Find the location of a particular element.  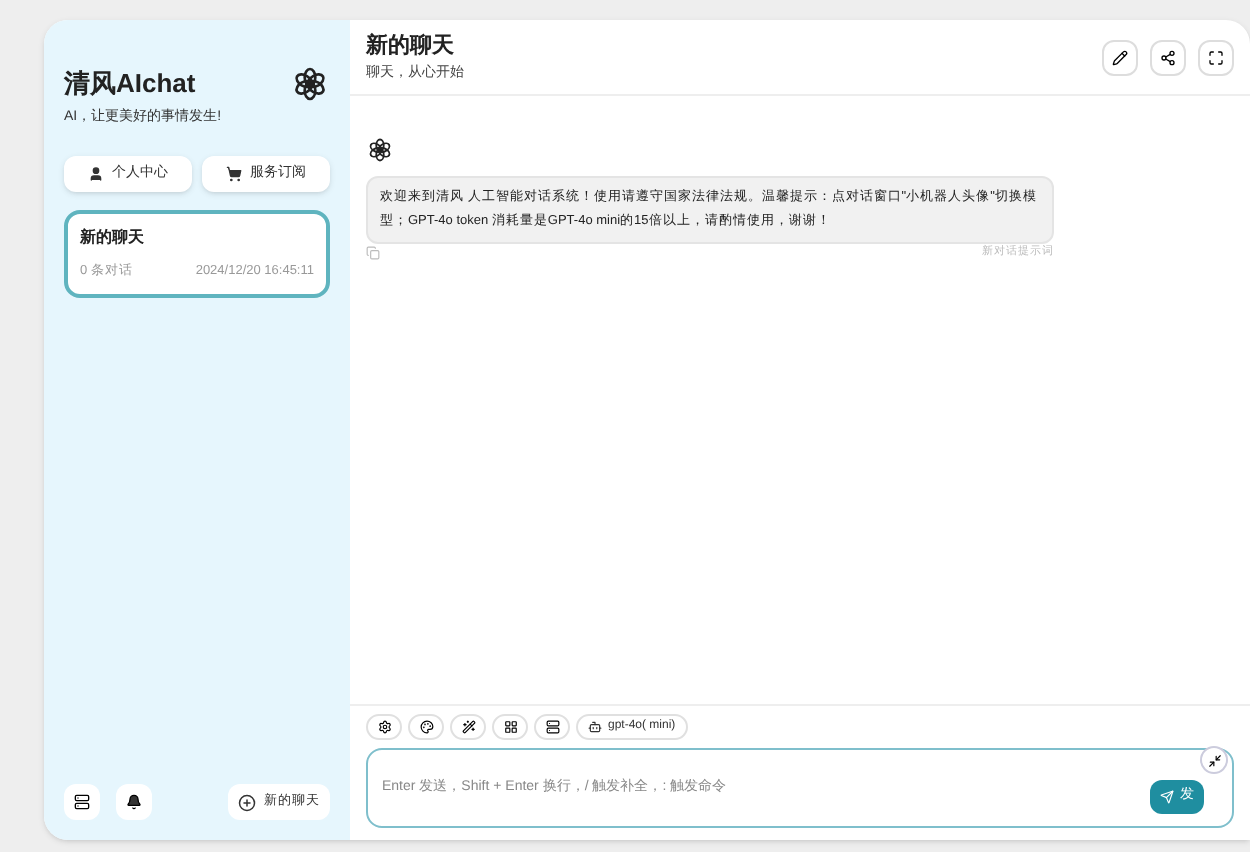

plus-icon is located at coordinates (247, 802).